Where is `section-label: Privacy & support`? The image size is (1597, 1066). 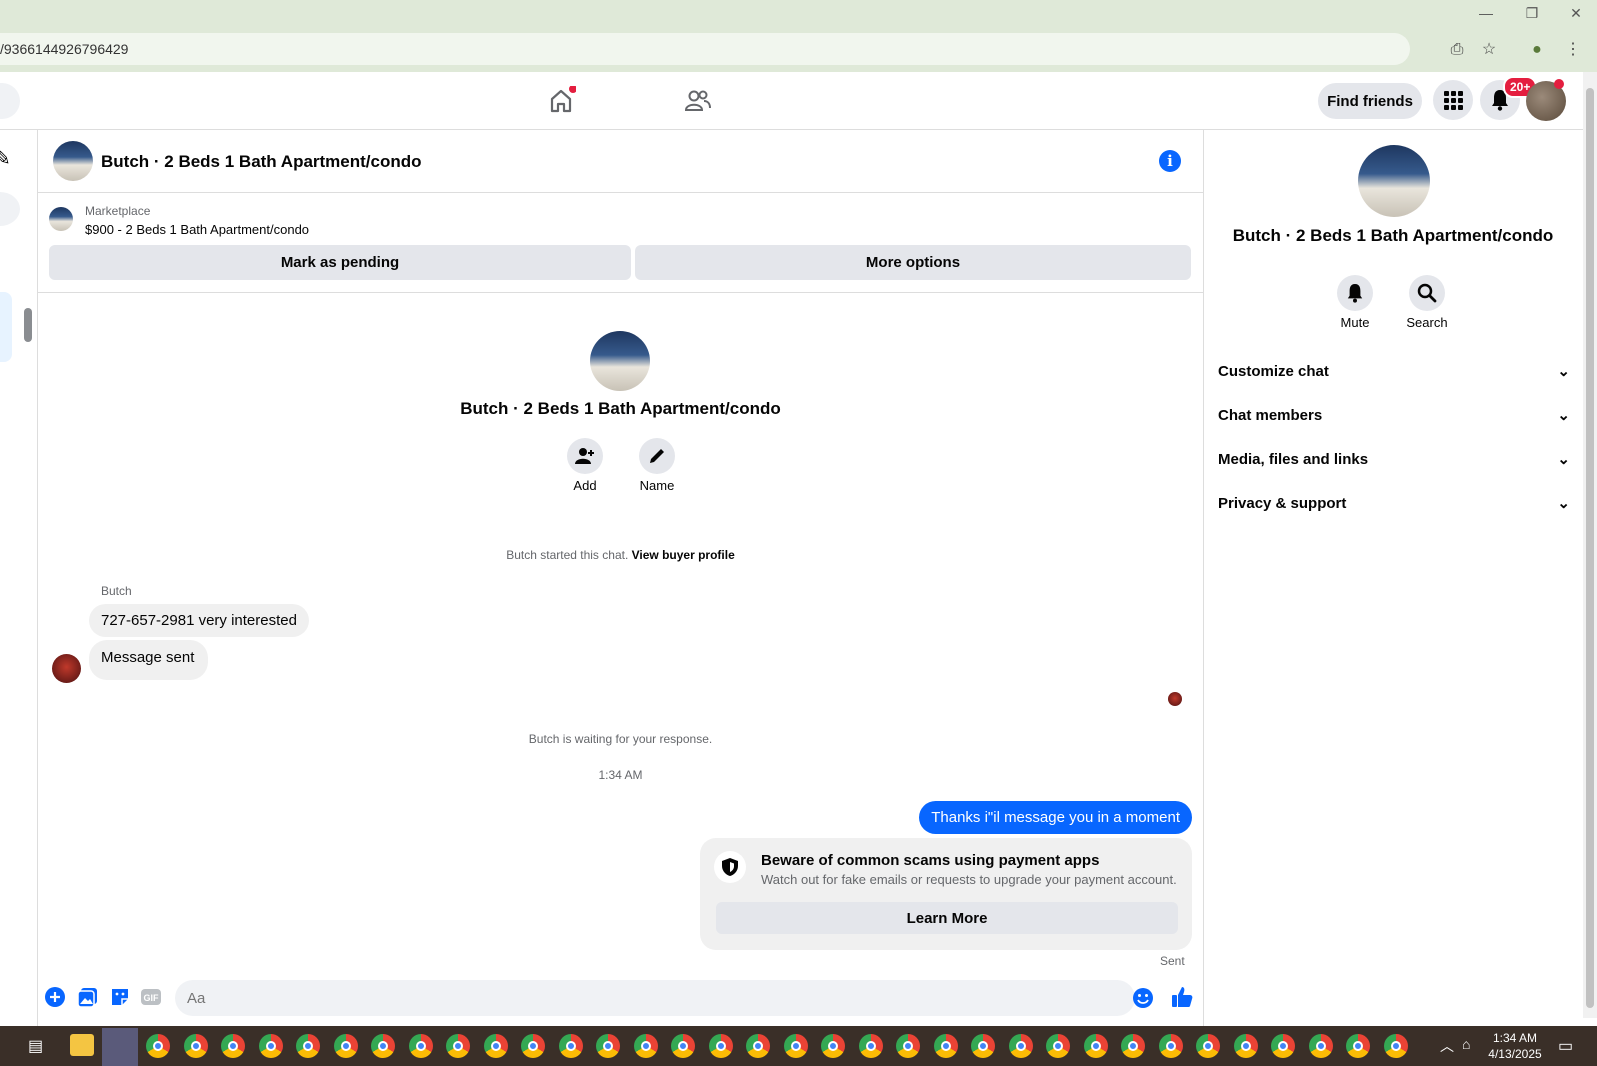
section-label: Privacy & support is located at coordinates (1282, 503).